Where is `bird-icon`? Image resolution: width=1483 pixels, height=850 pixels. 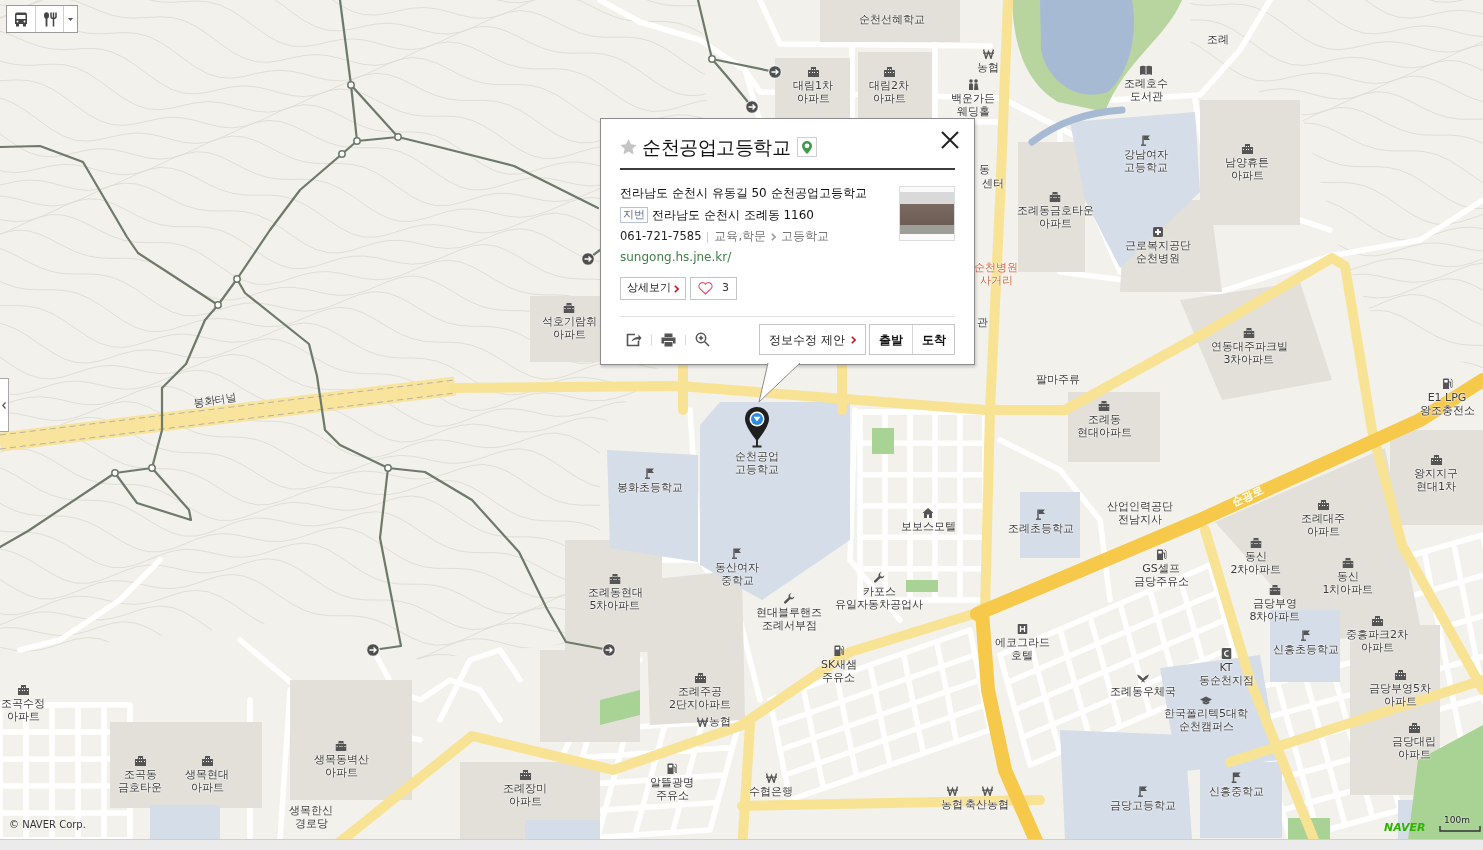
bird-icon is located at coordinates (1143, 678).